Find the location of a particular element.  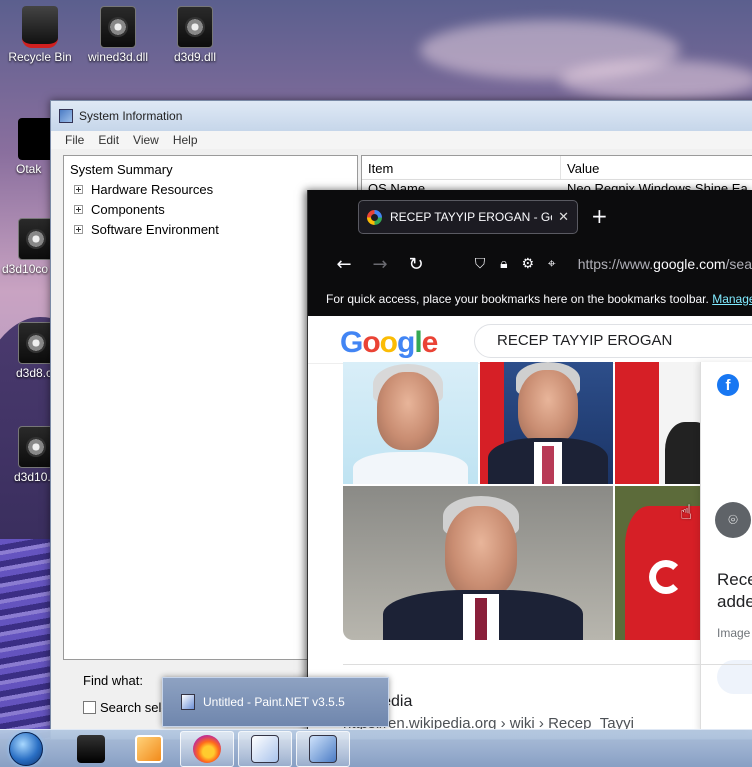

google-header: Google RECEP TAYYIP EROGAN is located at coordinates (530, 340).